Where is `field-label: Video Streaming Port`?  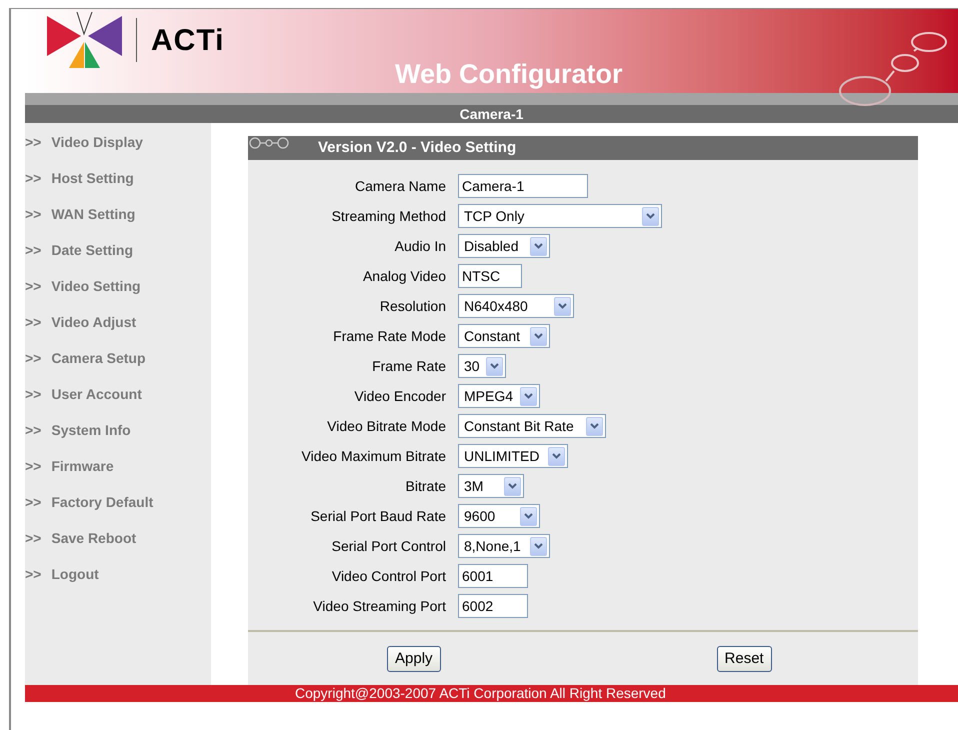
field-label: Video Streaming Port is located at coordinates (379, 606).